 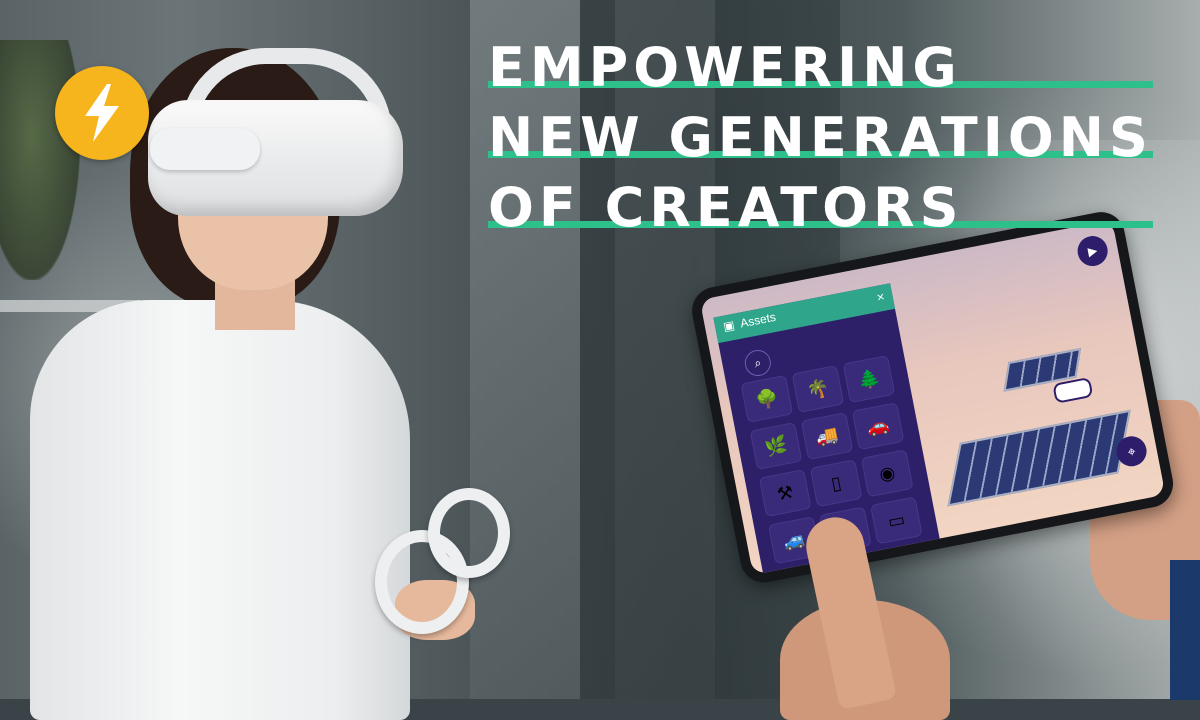 I want to click on assets-header: ▣ Assets, so click(x=749, y=322).